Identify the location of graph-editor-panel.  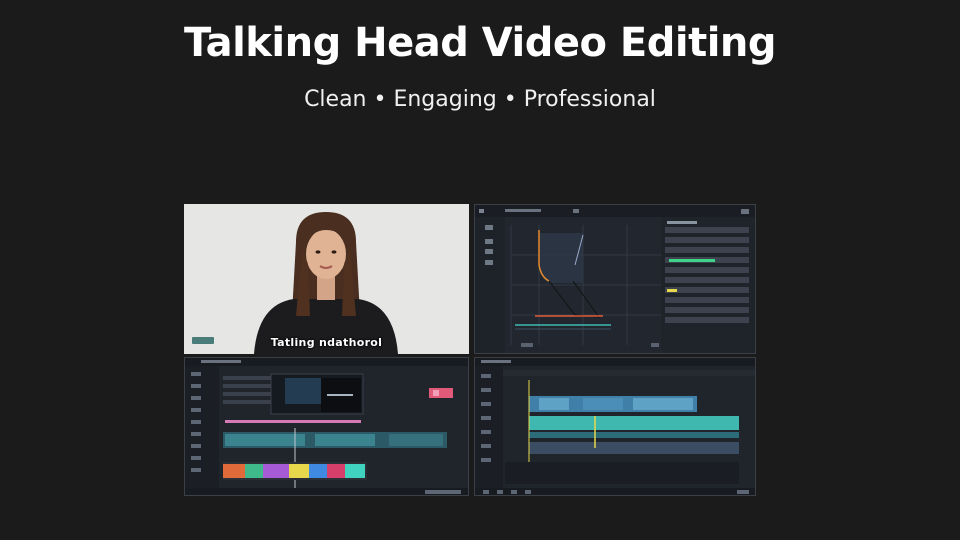
(615, 279).